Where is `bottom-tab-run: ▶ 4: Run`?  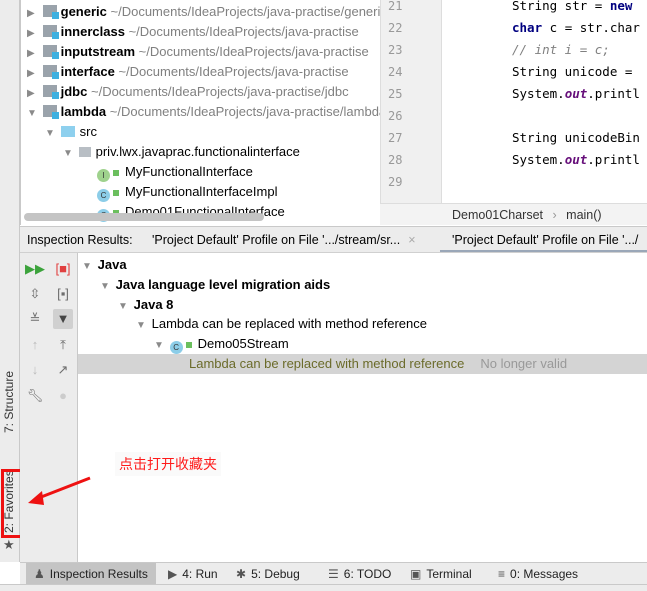
bottom-tab-run: ▶ 4: Run is located at coordinates (193, 574).